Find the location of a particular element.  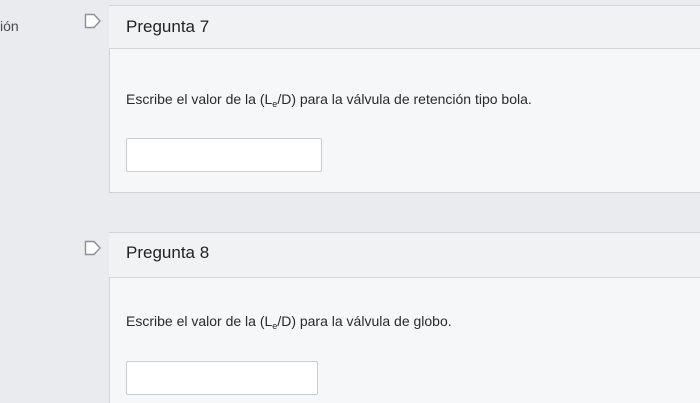

question-8-title: Pregunta 8 is located at coordinates (168, 252).